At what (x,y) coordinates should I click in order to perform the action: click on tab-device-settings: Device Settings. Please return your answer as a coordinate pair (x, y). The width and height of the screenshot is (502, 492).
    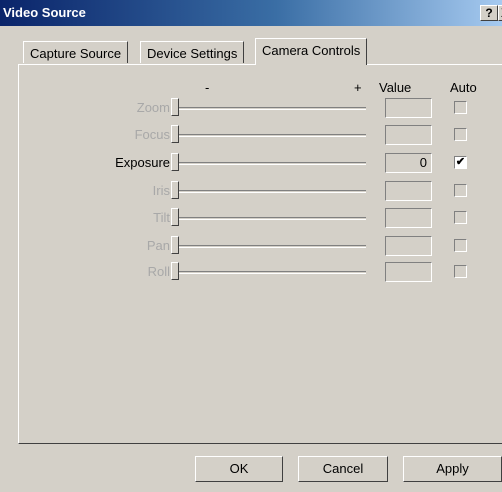
    Looking at the image, I should click on (192, 52).